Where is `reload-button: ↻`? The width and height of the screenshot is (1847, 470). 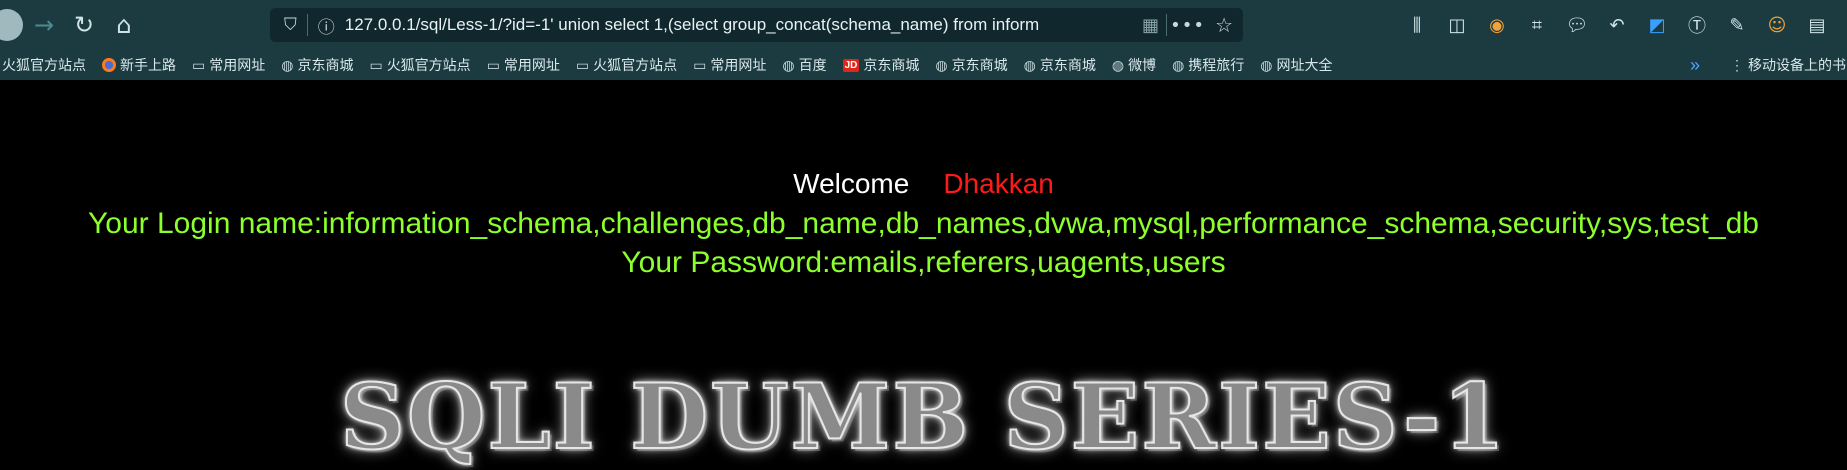 reload-button: ↻ is located at coordinates (84, 25).